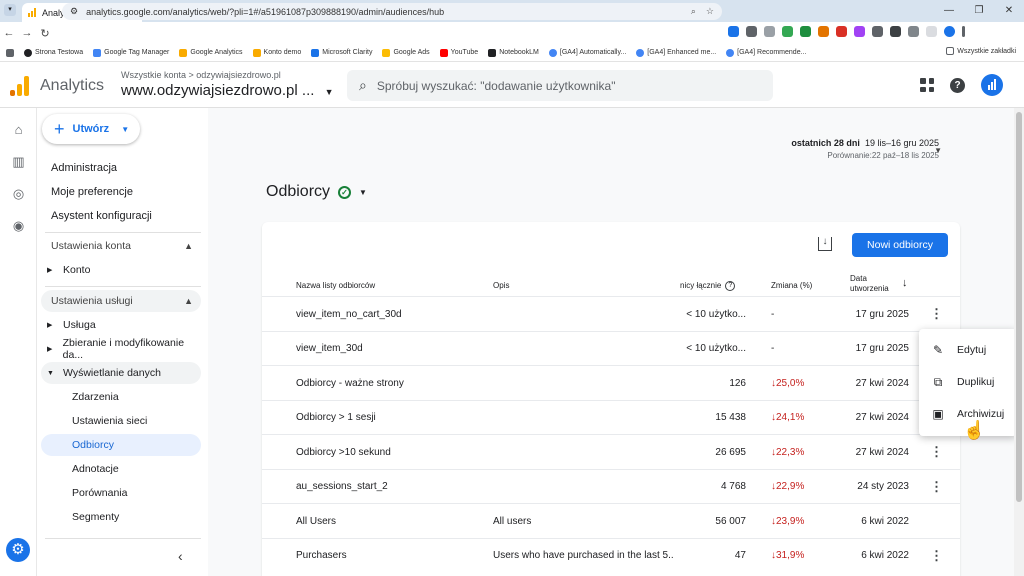 This screenshot has height=576, width=1024. Describe the element at coordinates (345, 192) in the screenshot. I see `check-circle-icon: ✓` at that location.